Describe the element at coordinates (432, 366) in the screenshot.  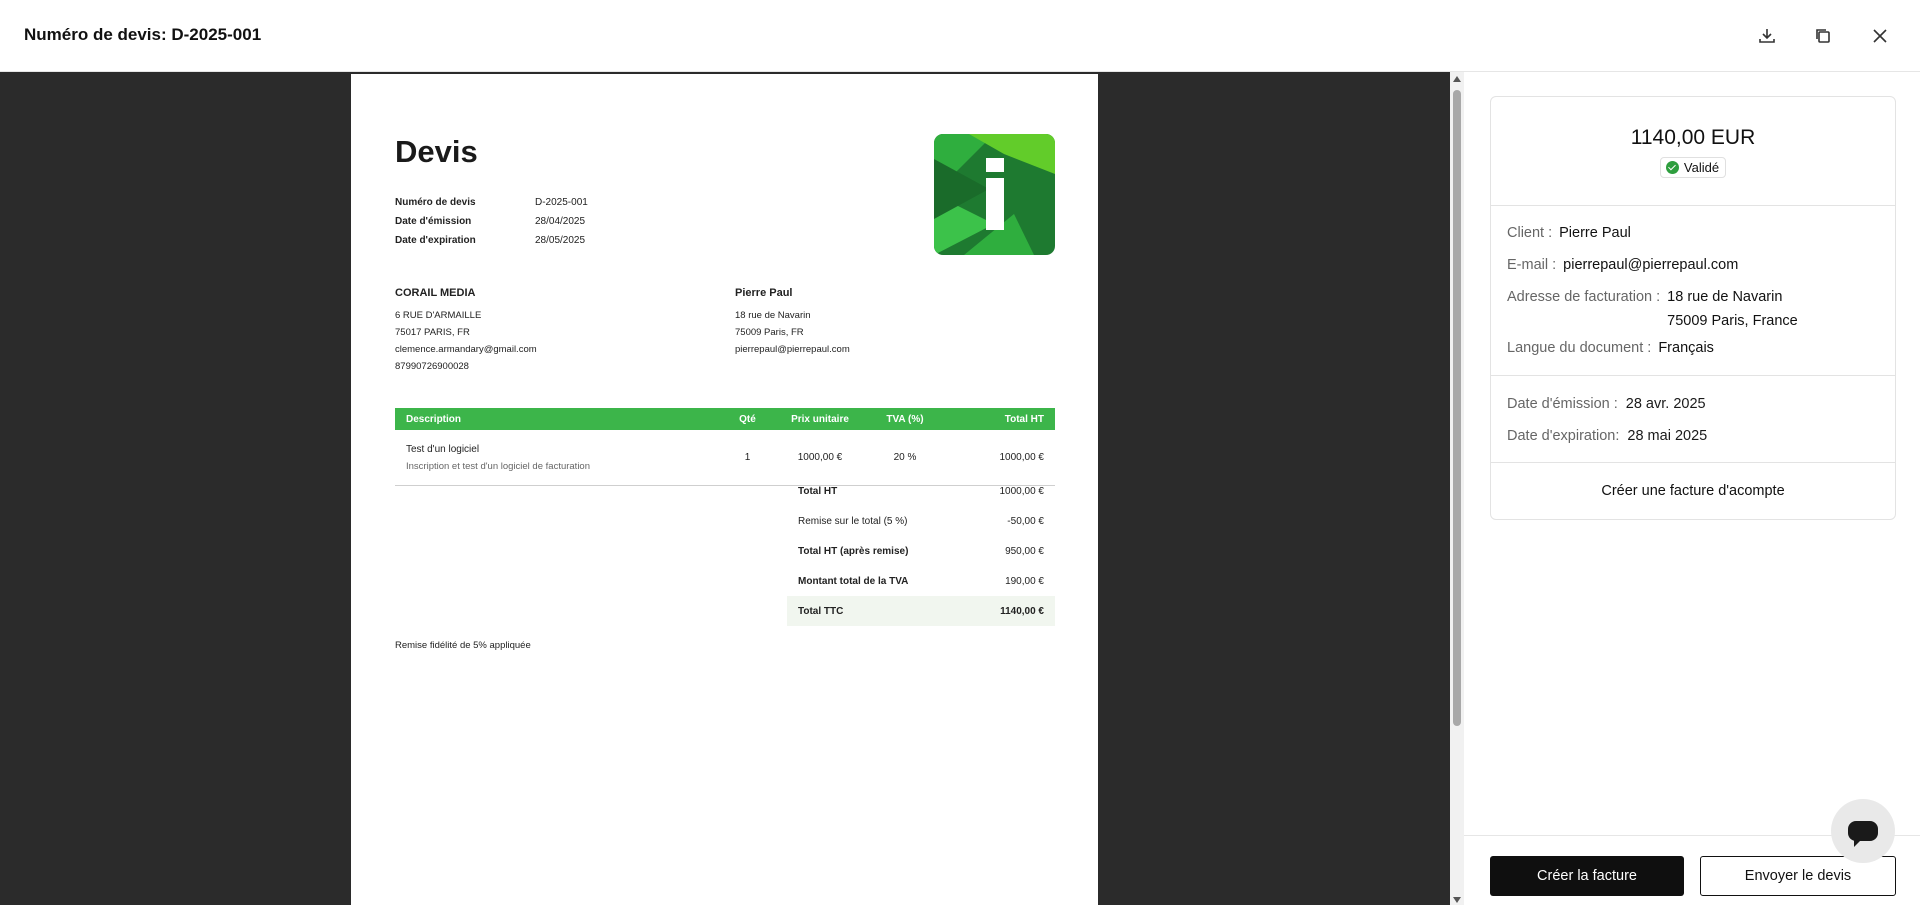
I see `sender-line: 87990726900028` at that location.